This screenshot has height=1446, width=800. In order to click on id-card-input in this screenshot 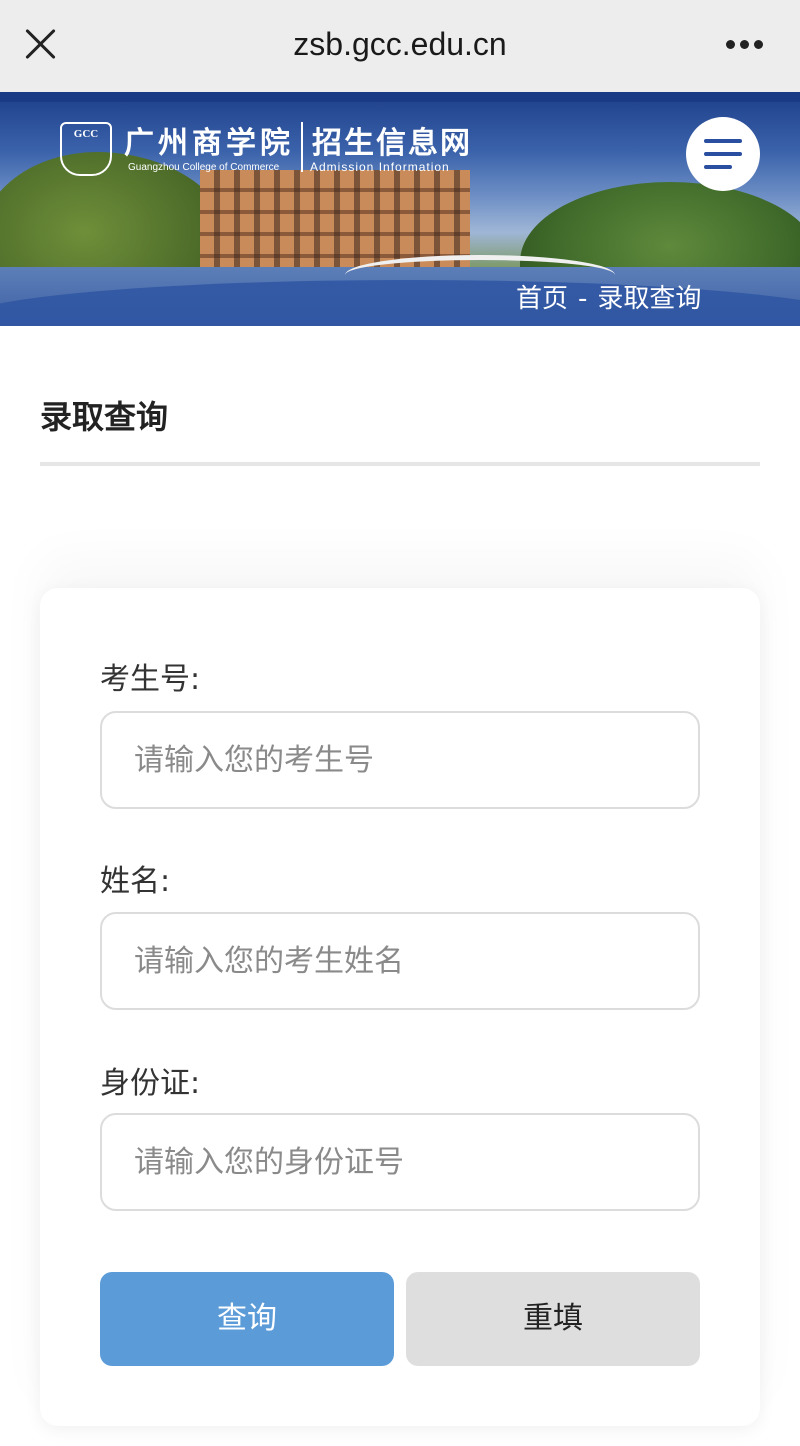, I will do `click(400, 1162)`.